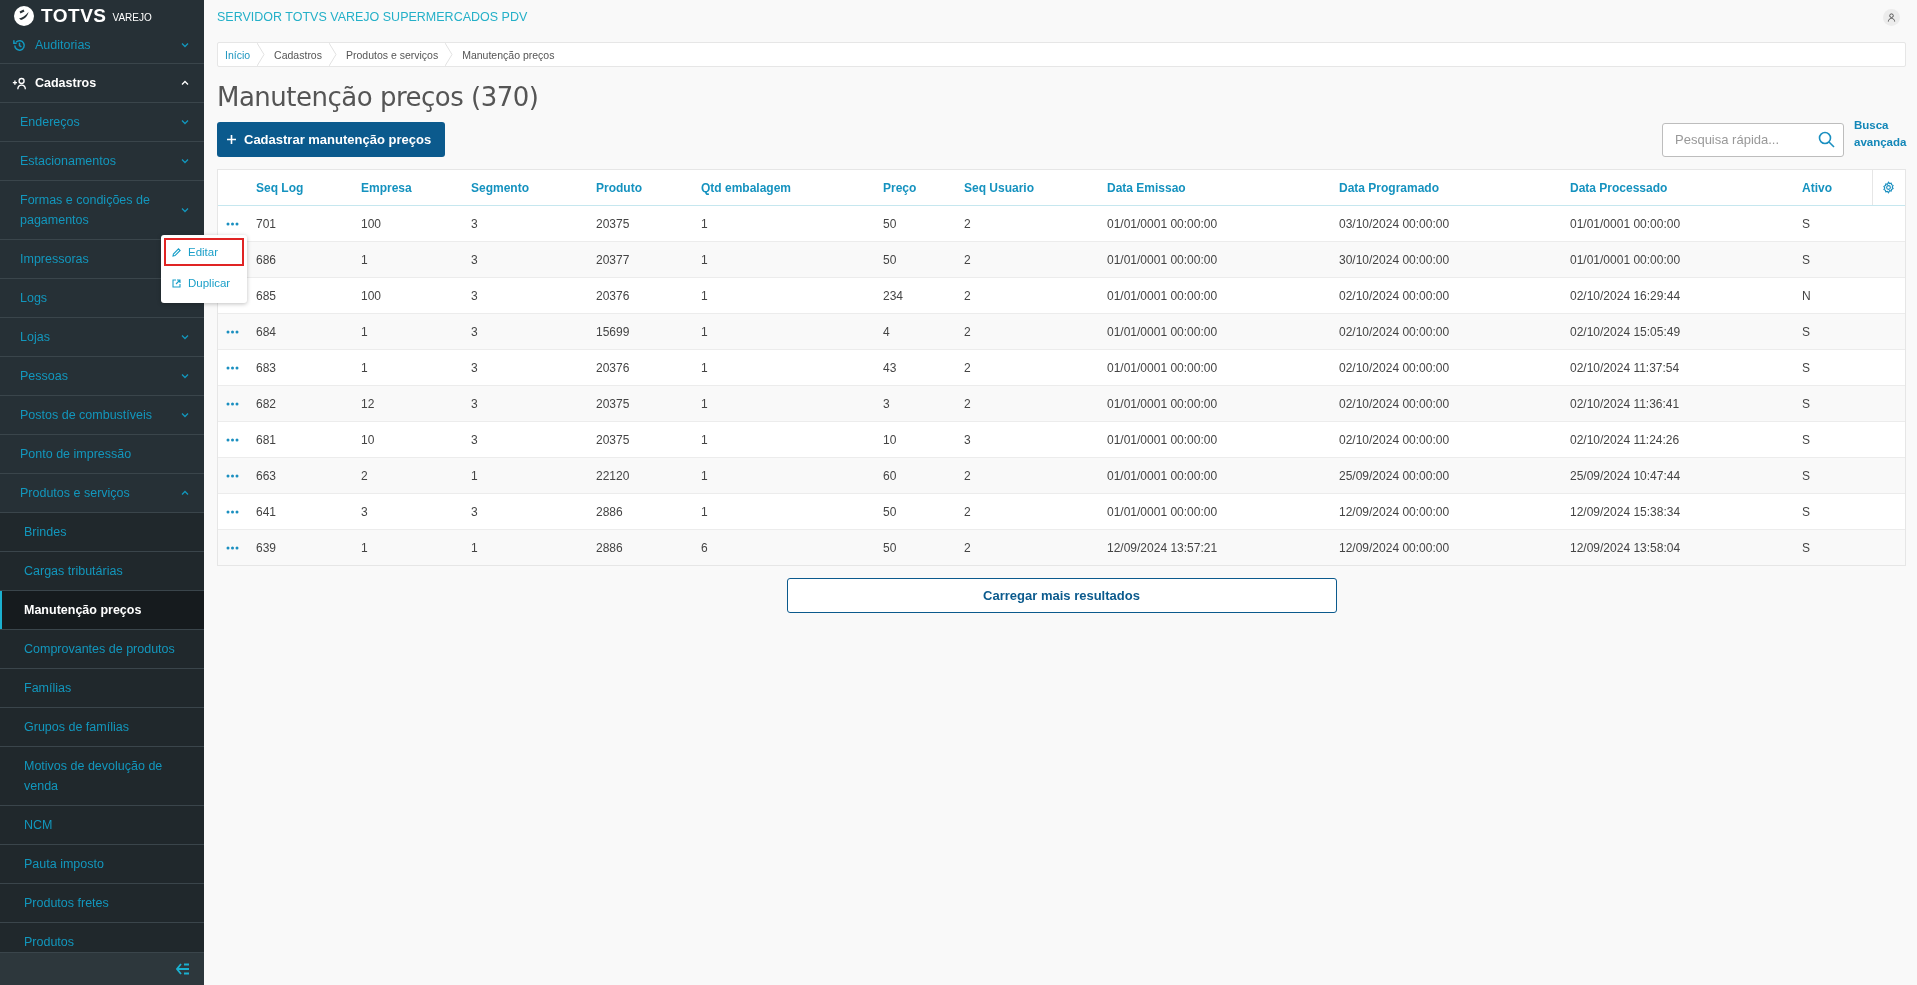  What do you see at coordinates (1389, 187) in the screenshot?
I see `column-header: Data Programado` at bounding box center [1389, 187].